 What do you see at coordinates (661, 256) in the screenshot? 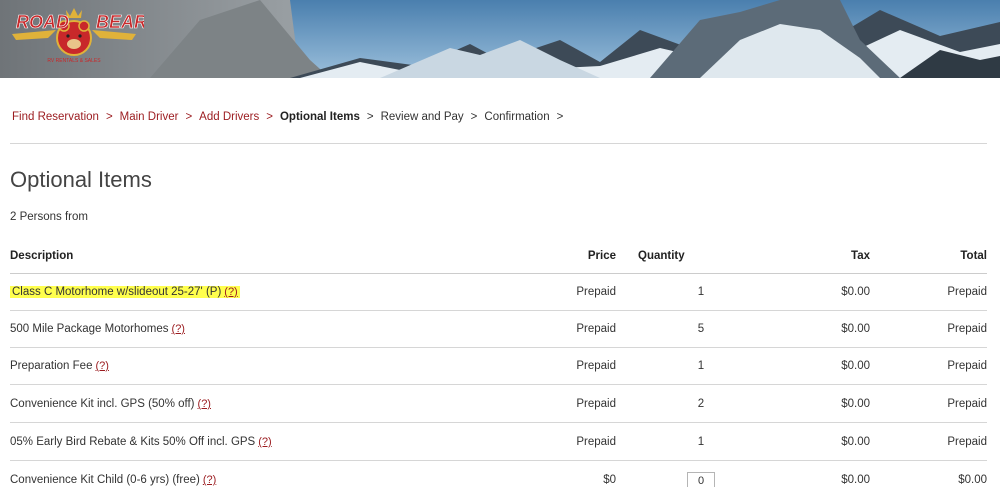
I see `header-quantity: Quantity` at bounding box center [661, 256].